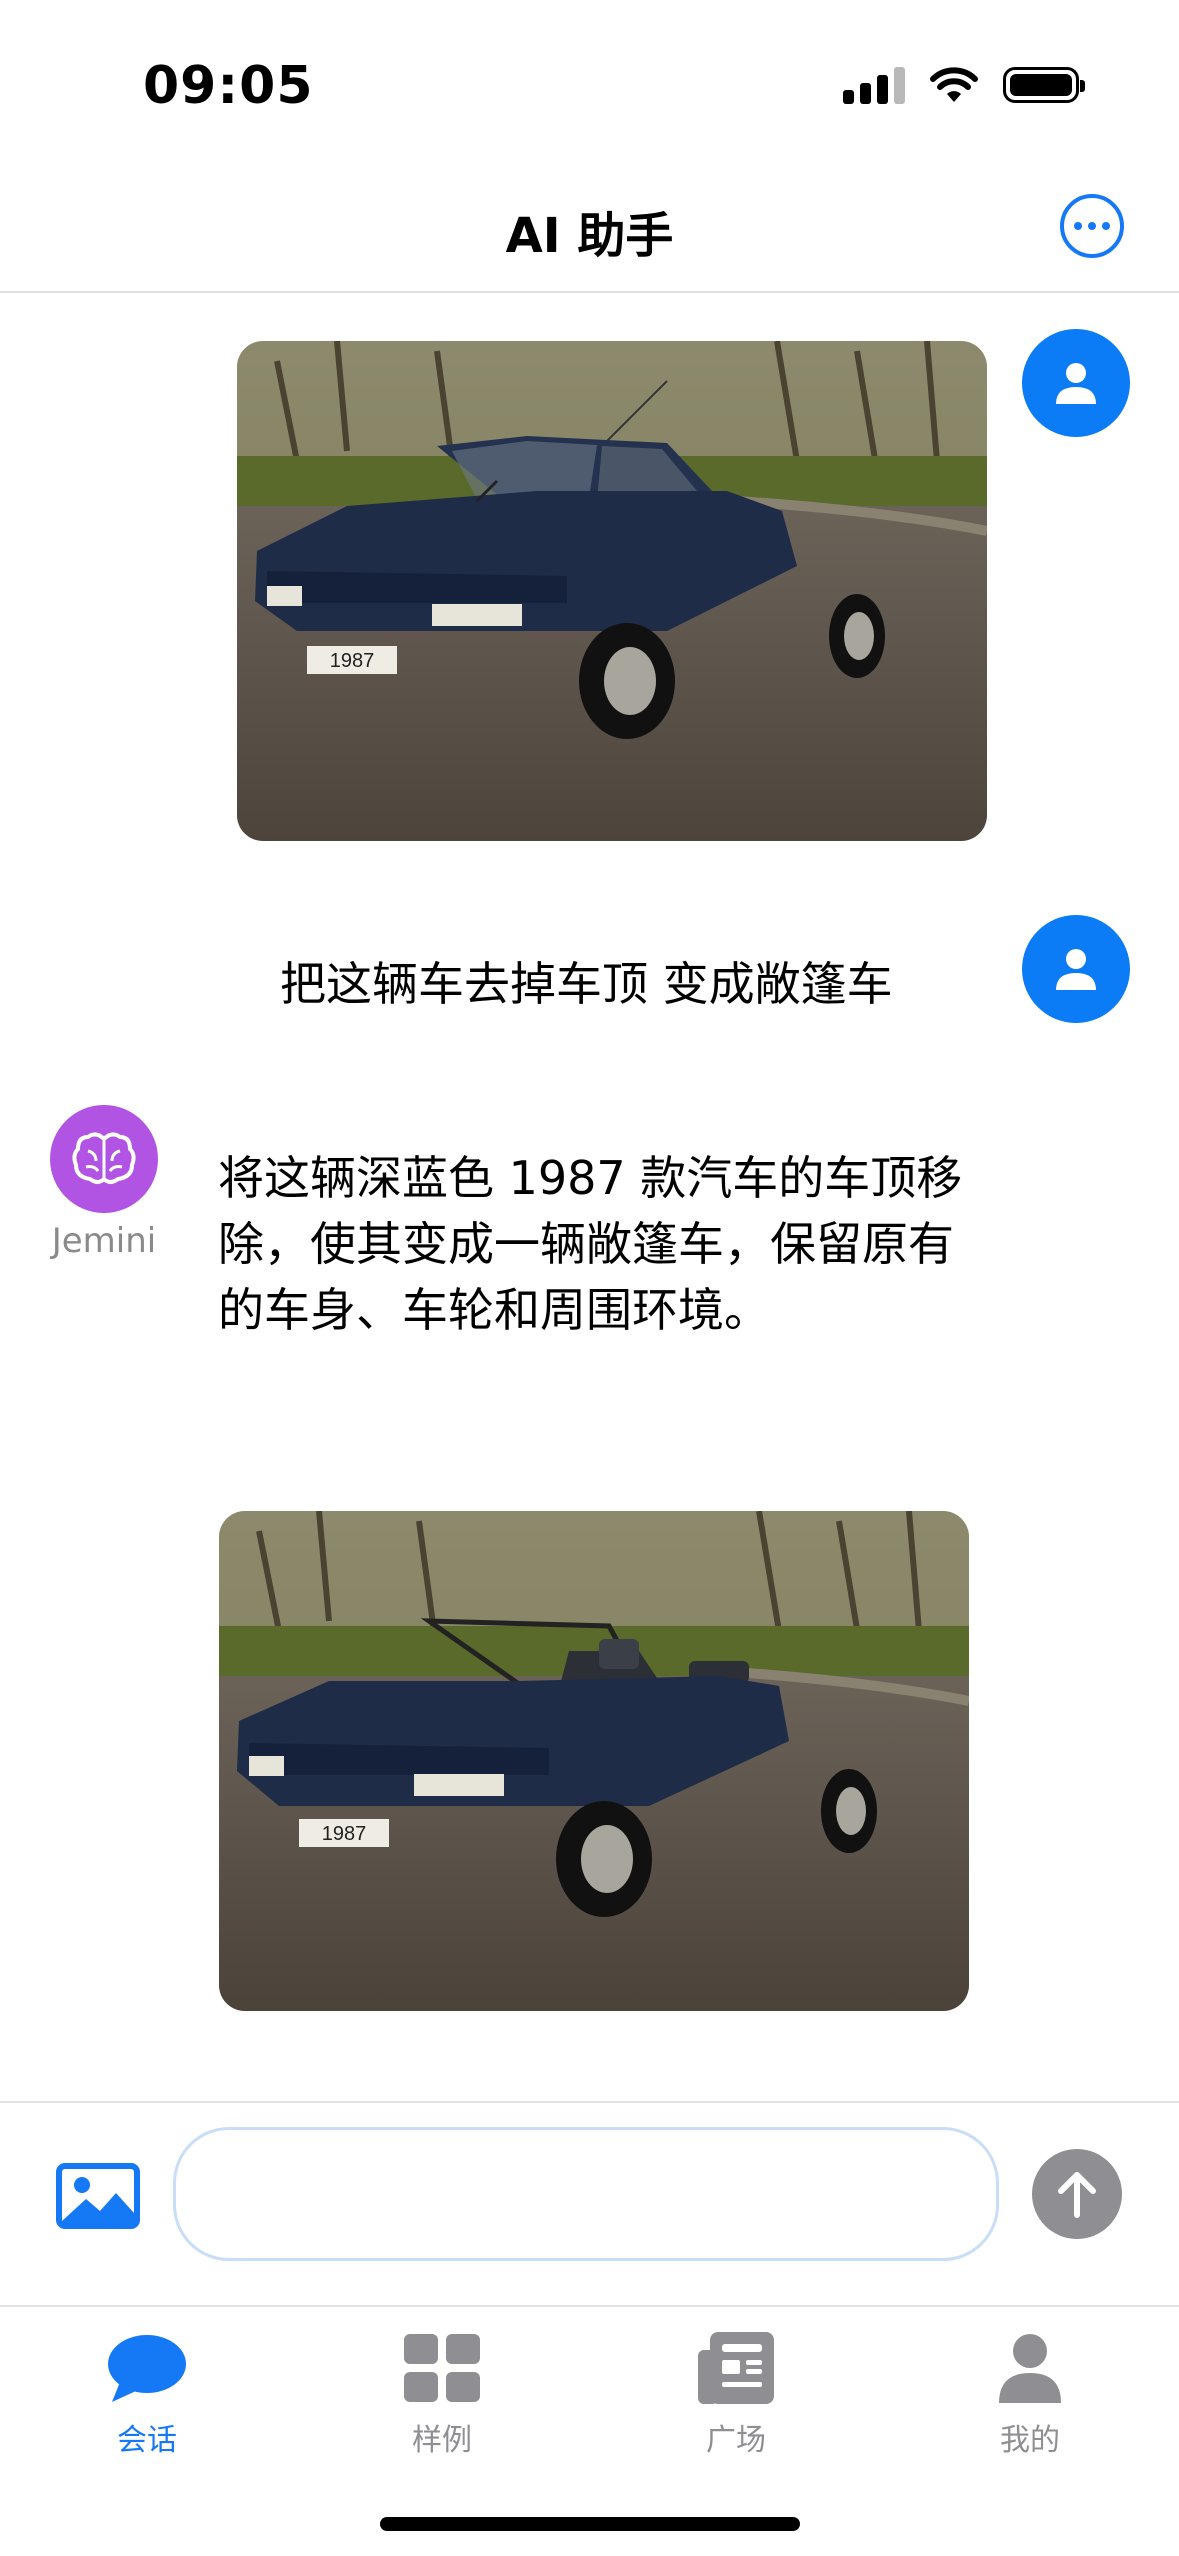  I want to click on cellular-signal-icon, so click(874, 85).